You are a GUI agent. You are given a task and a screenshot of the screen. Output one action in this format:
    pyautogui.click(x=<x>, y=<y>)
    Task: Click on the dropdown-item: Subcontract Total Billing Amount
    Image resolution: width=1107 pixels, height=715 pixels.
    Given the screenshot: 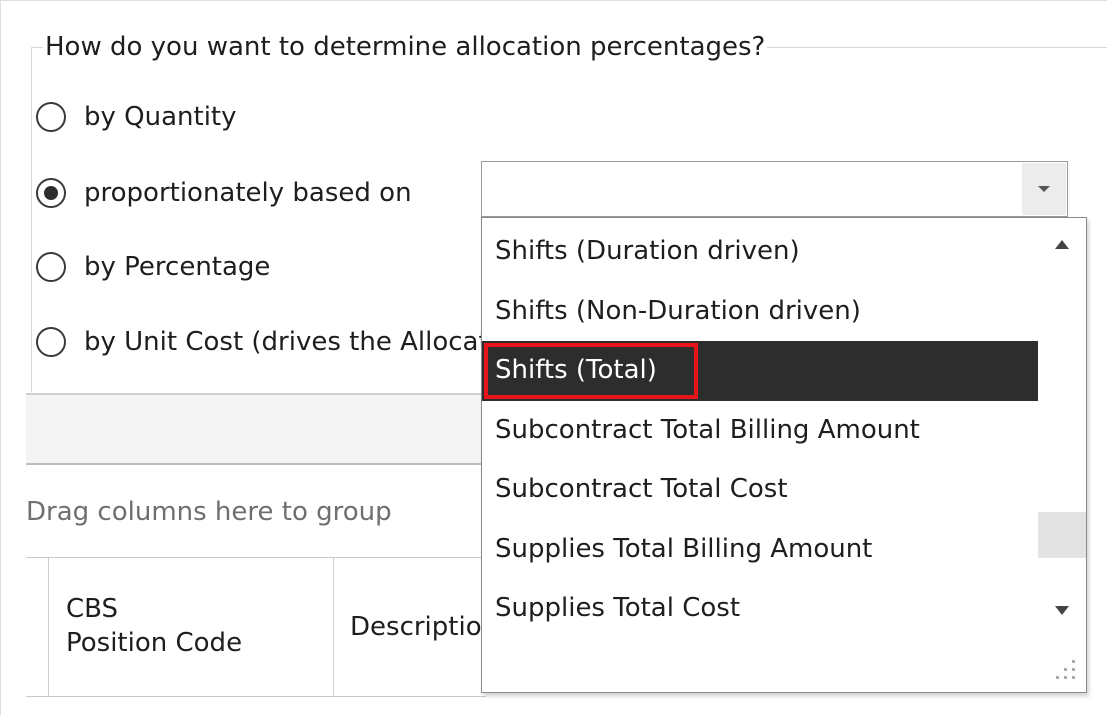 What is the action you would take?
    pyautogui.click(x=760, y=431)
    